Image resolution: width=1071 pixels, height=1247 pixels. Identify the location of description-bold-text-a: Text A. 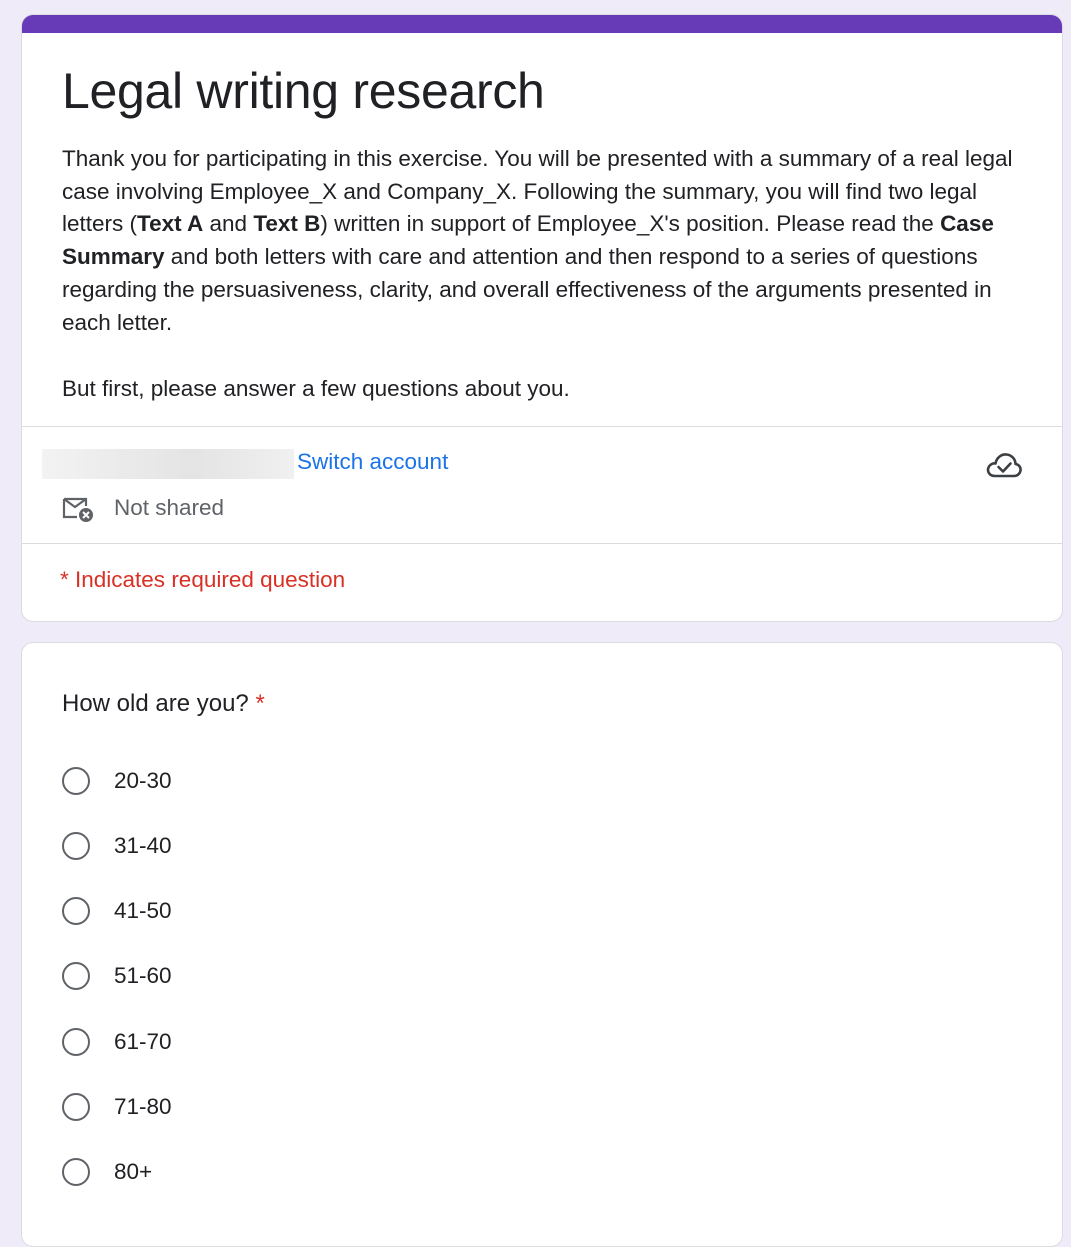
(170, 224).